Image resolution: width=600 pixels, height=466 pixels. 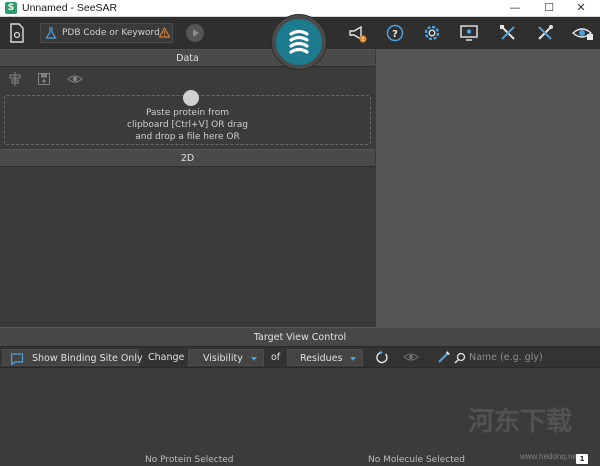 I want to click on dropzone-line-3: and drop a file here OR, so click(x=187, y=137).